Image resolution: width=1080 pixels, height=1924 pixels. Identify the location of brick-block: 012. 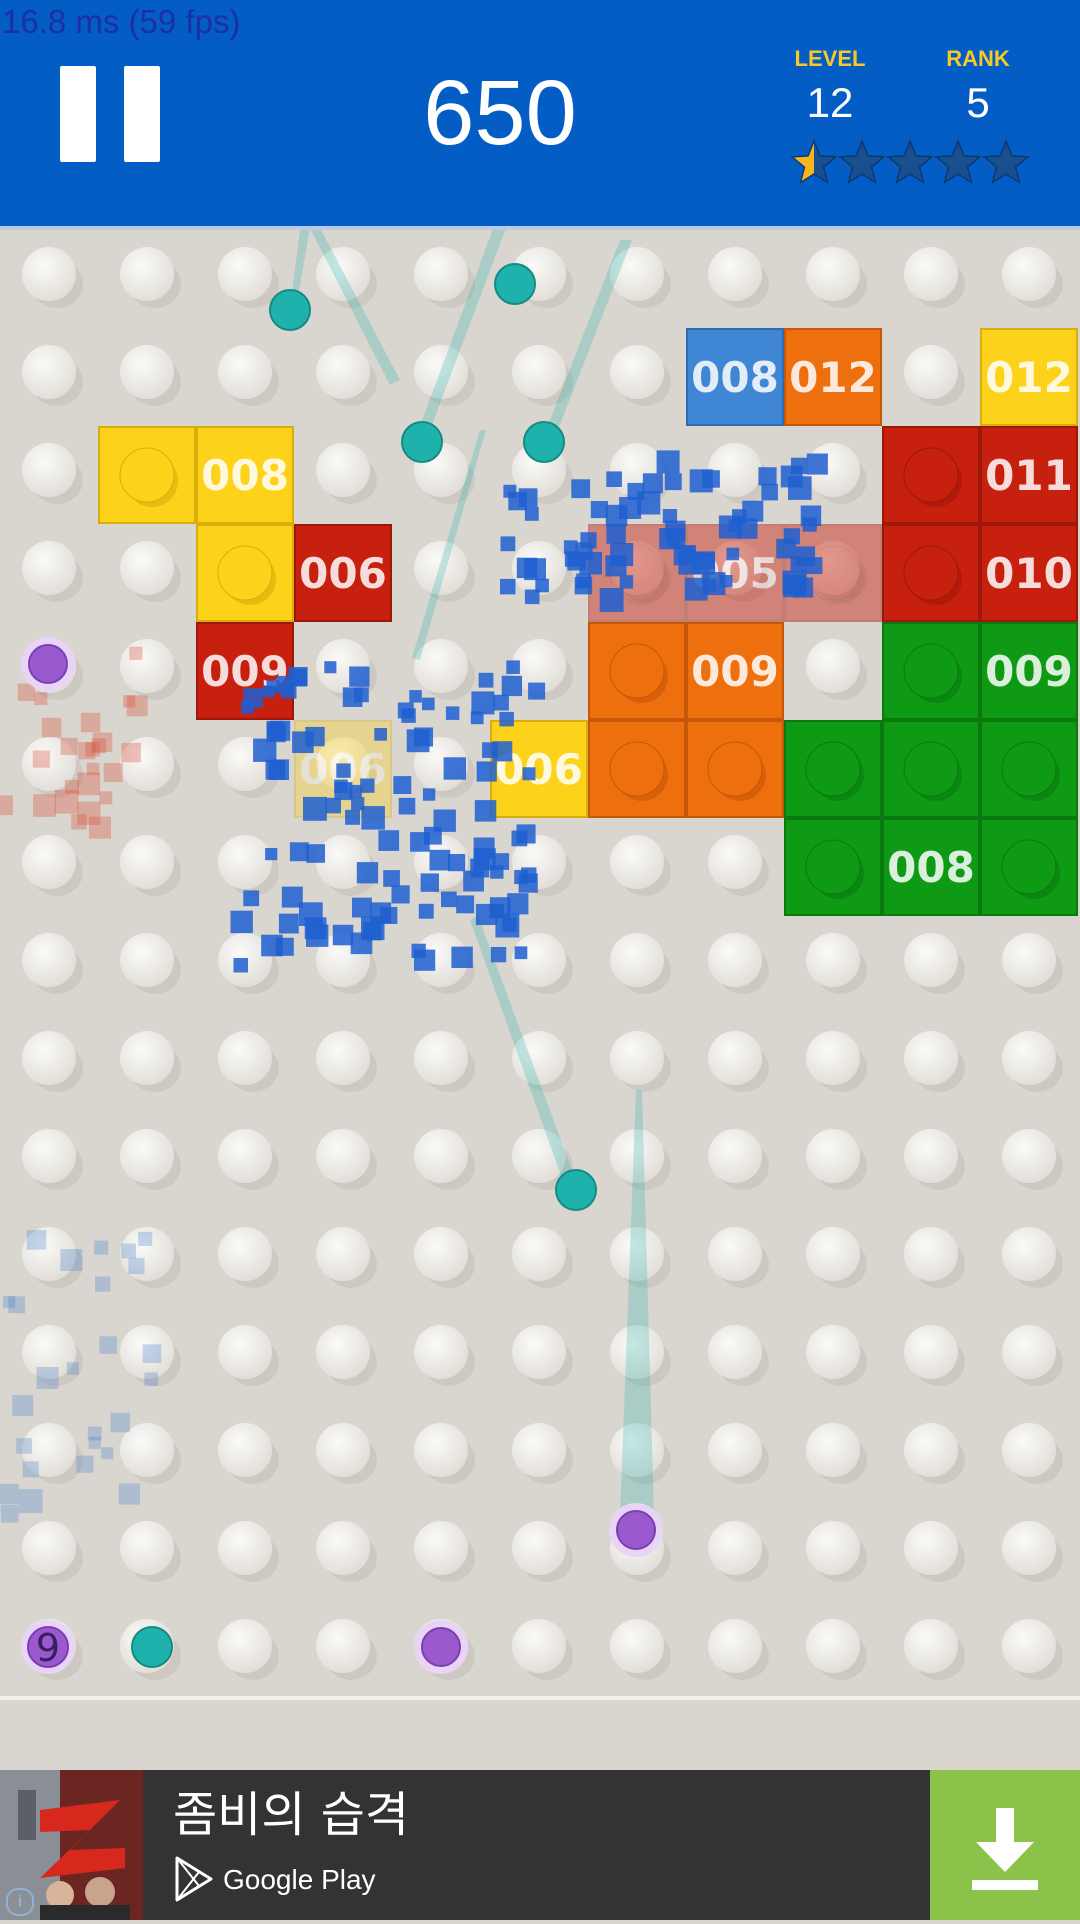
(1029, 377).